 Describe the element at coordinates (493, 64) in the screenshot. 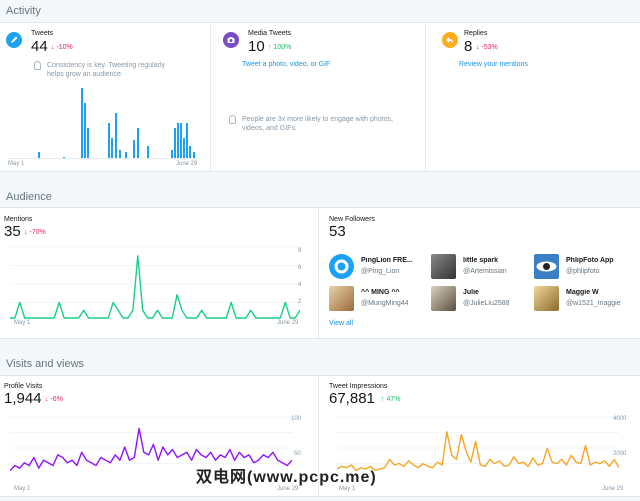

I see `review-mentions-link: Review your mentions` at that location.